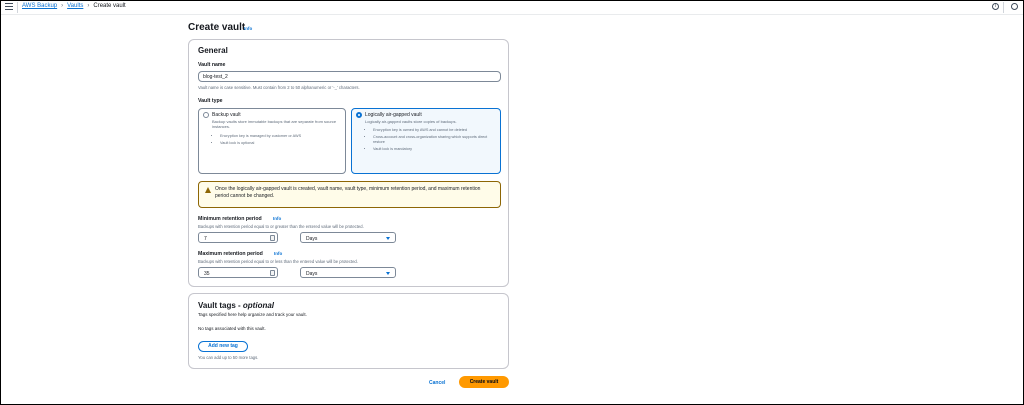 Image resolution: width=1024 pixels, height=405 pixels. What do you see at coordinates (282, 143) in the screenshot?
I see `bullet-item: Vault lock is optional` at bounding box center [282, 143].